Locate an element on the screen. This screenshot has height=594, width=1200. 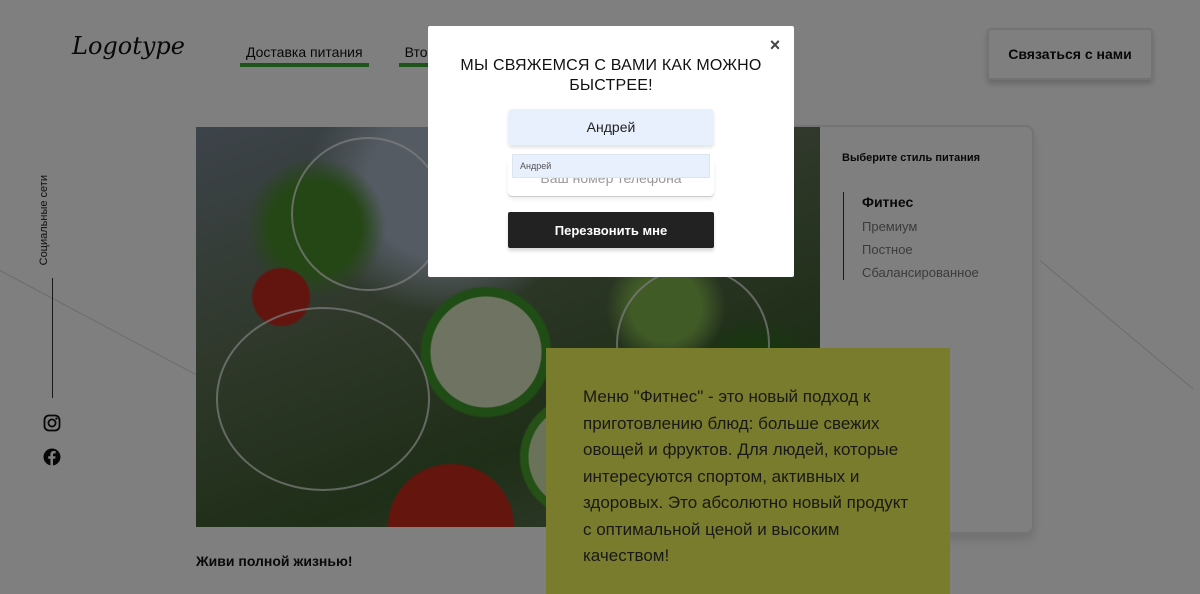
autofill-suggestion: Андрей is located at coordinates (611, 166).